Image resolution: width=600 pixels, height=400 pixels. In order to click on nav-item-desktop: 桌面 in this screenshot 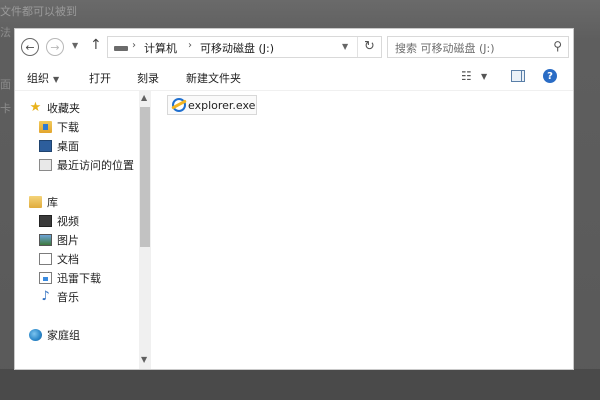, I will do `click(77, 146)`.